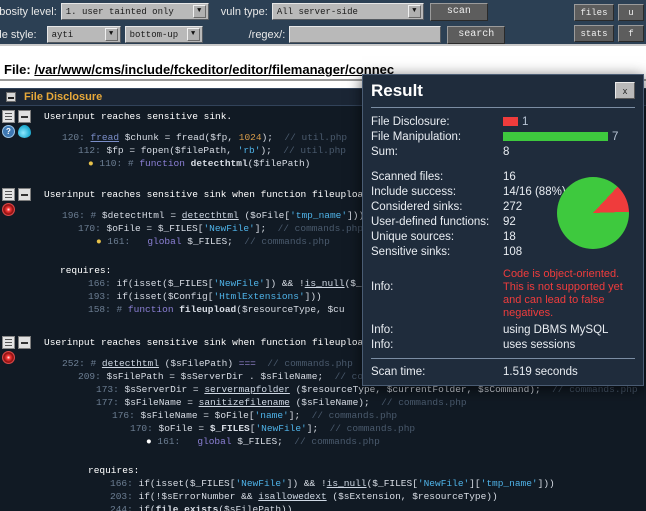 Image resolution: width=646 pixels, height=511 pixels. Describe the element at coordinates (594, 33) in the screenshot. I see `stats-button: stats` at that location.